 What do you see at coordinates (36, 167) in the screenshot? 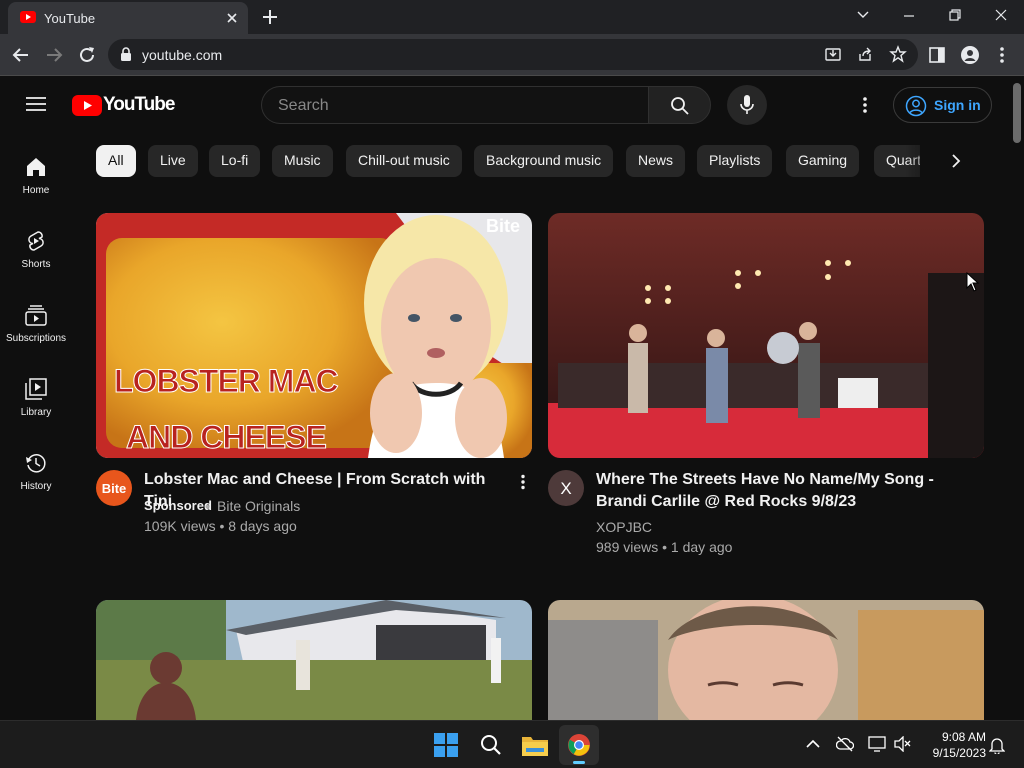
I see `home-icon` at bounding box center [36, 167].